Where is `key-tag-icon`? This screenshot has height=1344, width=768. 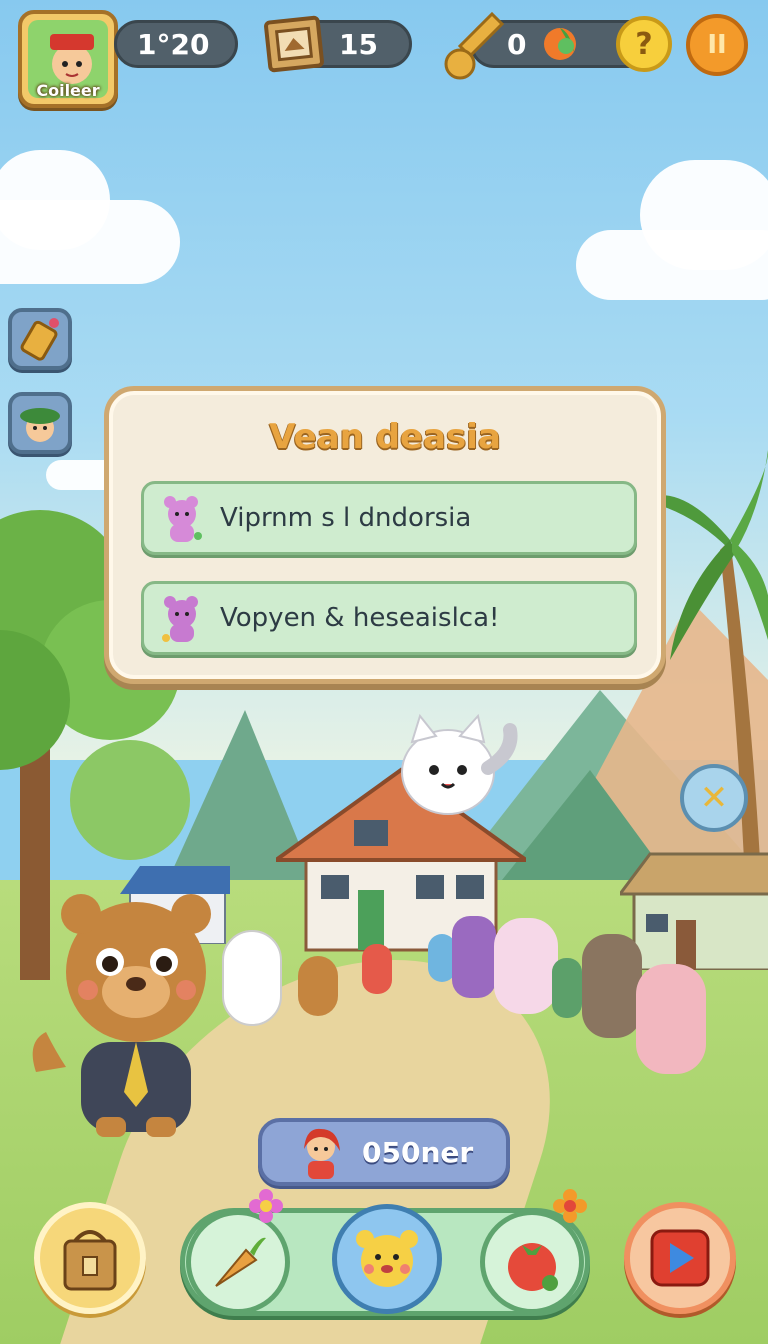
key-tag-icon is located at coordinates (39, 339).